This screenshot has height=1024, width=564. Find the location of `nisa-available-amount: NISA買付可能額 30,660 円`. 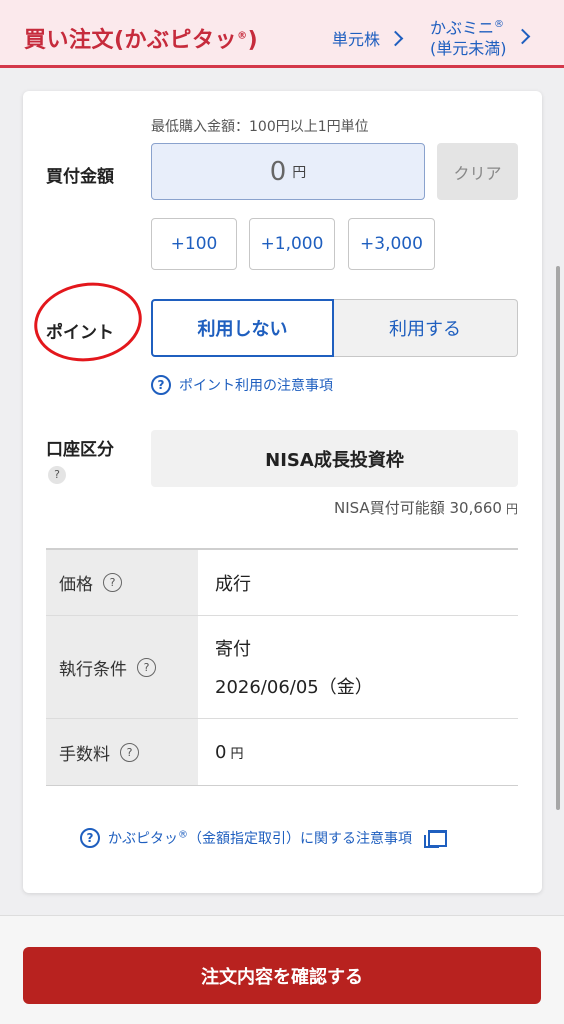

nisa-available-amount: NISA買付可能額 30,660 円 is located at coordinates (426, 507).